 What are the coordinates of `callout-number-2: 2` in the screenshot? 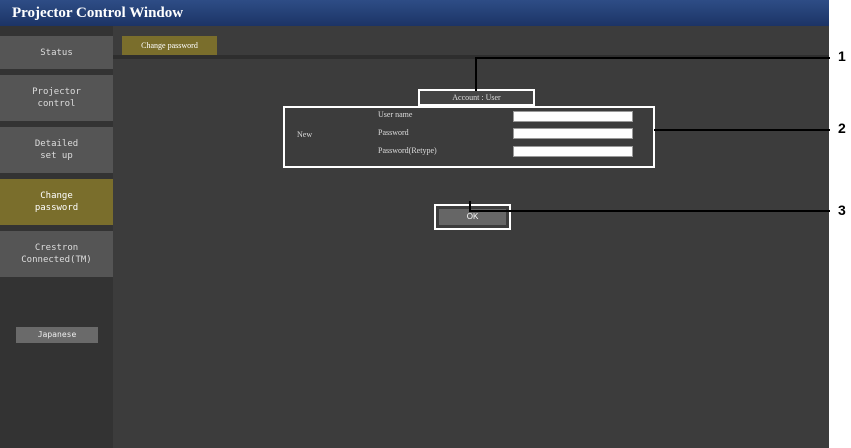 It's located at (842, 128).